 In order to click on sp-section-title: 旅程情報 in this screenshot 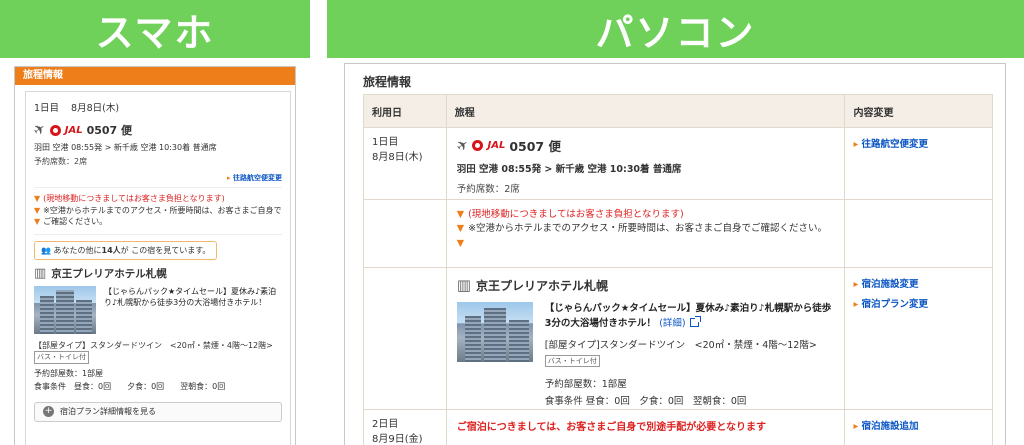, I will do `click(155, 76)`.